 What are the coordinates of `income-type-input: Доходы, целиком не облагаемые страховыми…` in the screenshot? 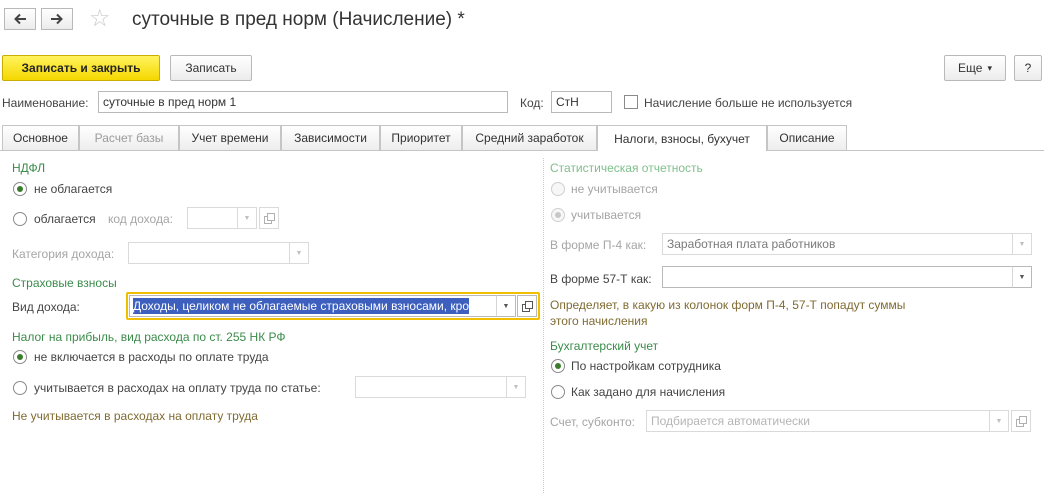 It's located at (313, 306).